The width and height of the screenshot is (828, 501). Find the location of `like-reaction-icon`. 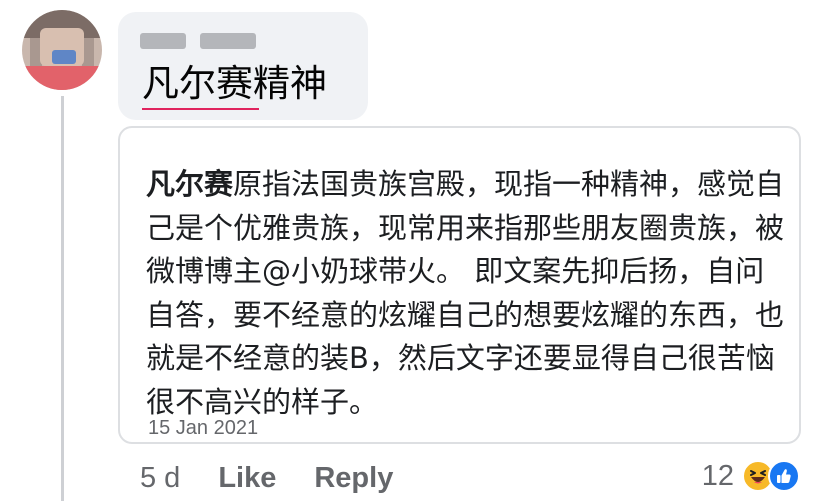

like-reaction-icon is located at coordinates (784, 476).